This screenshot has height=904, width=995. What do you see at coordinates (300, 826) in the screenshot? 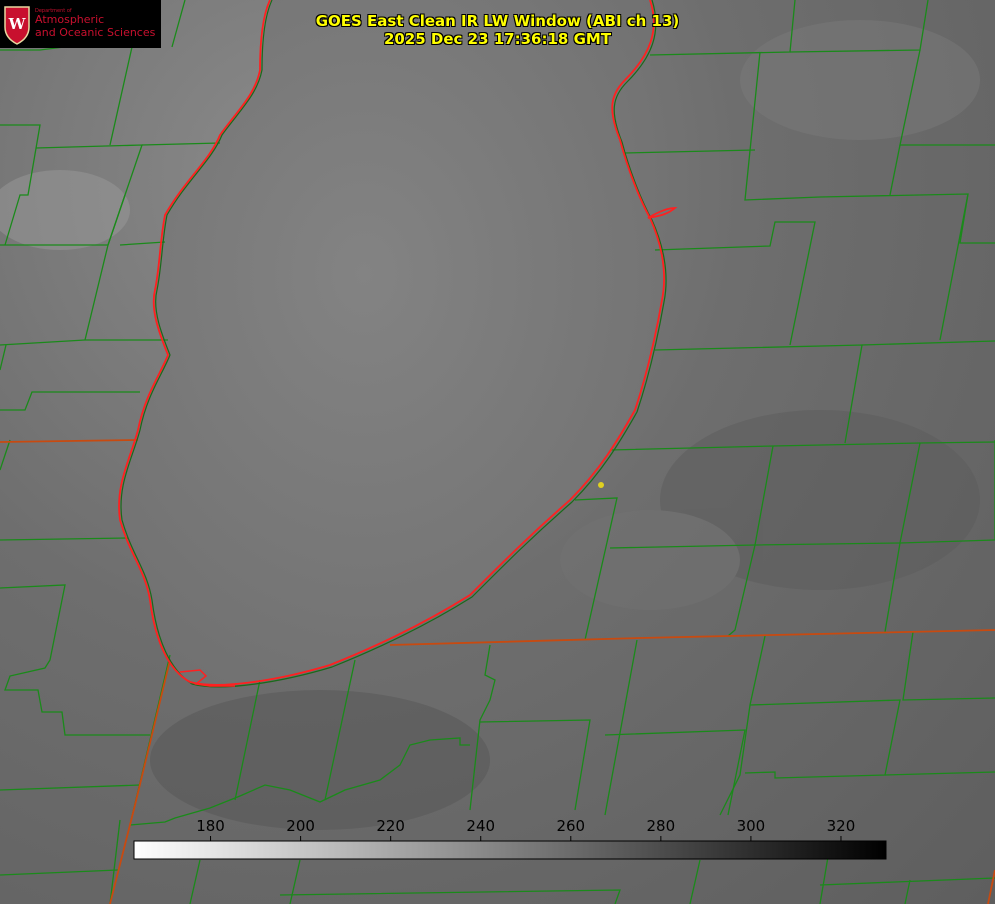
I see `colorbar-tick-label: 200` at bounding box center [300, 826].